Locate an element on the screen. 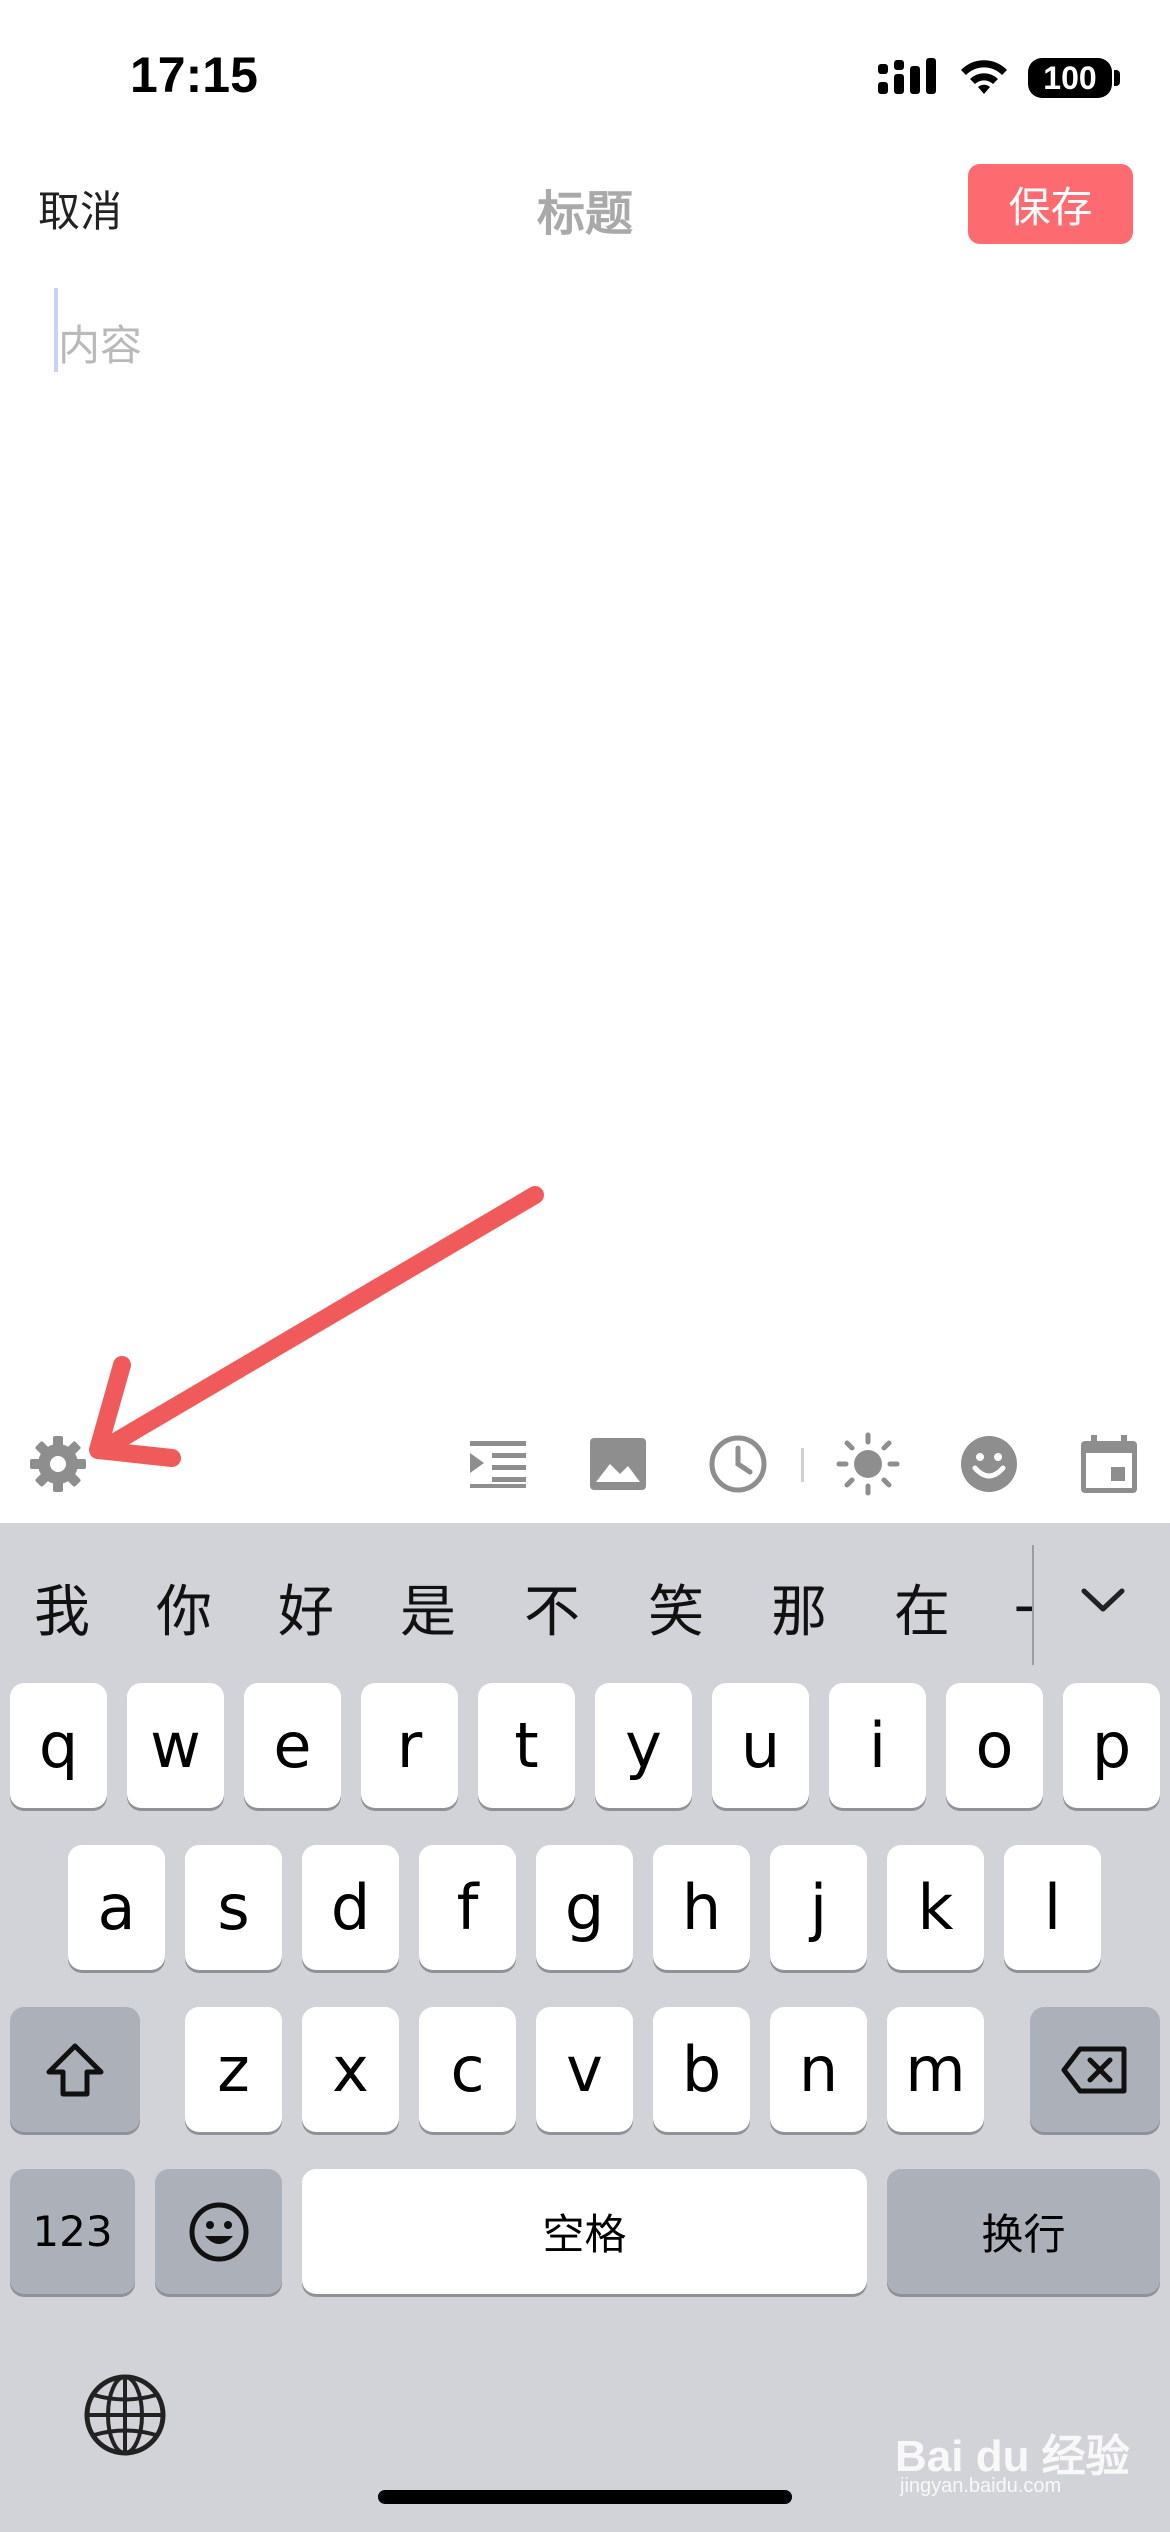  battery-tip is located at coordinates (1117, 78).